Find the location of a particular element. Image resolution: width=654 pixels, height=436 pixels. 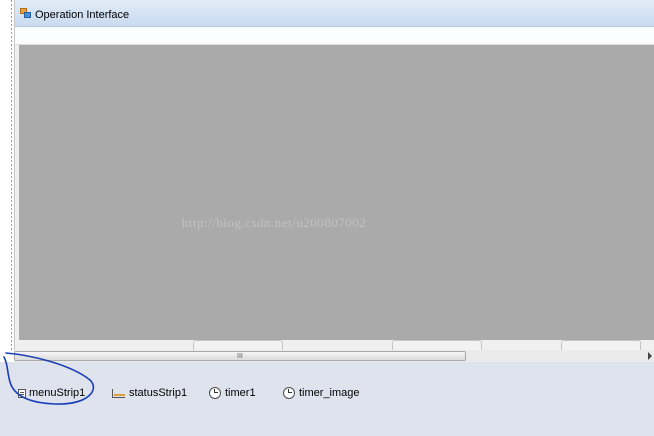

form-titlebar: Operation Interface is located at coordinates (334, 13).